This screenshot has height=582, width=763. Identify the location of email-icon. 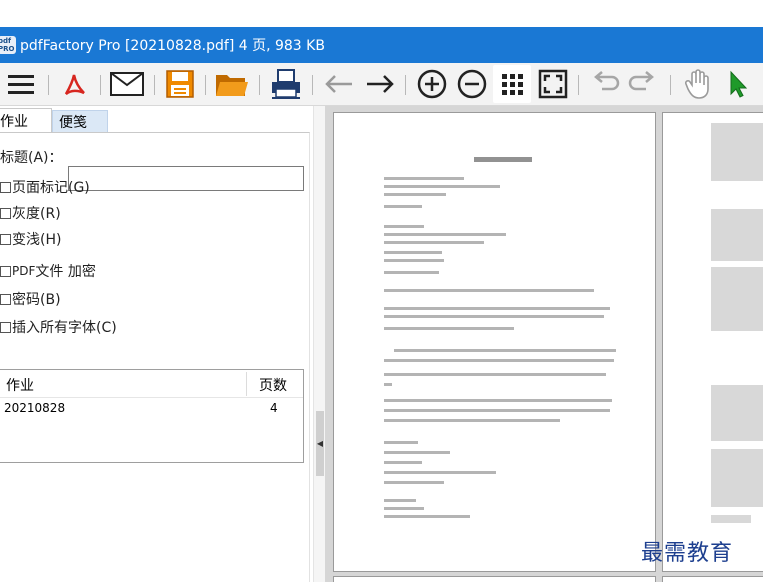
(127, 84).